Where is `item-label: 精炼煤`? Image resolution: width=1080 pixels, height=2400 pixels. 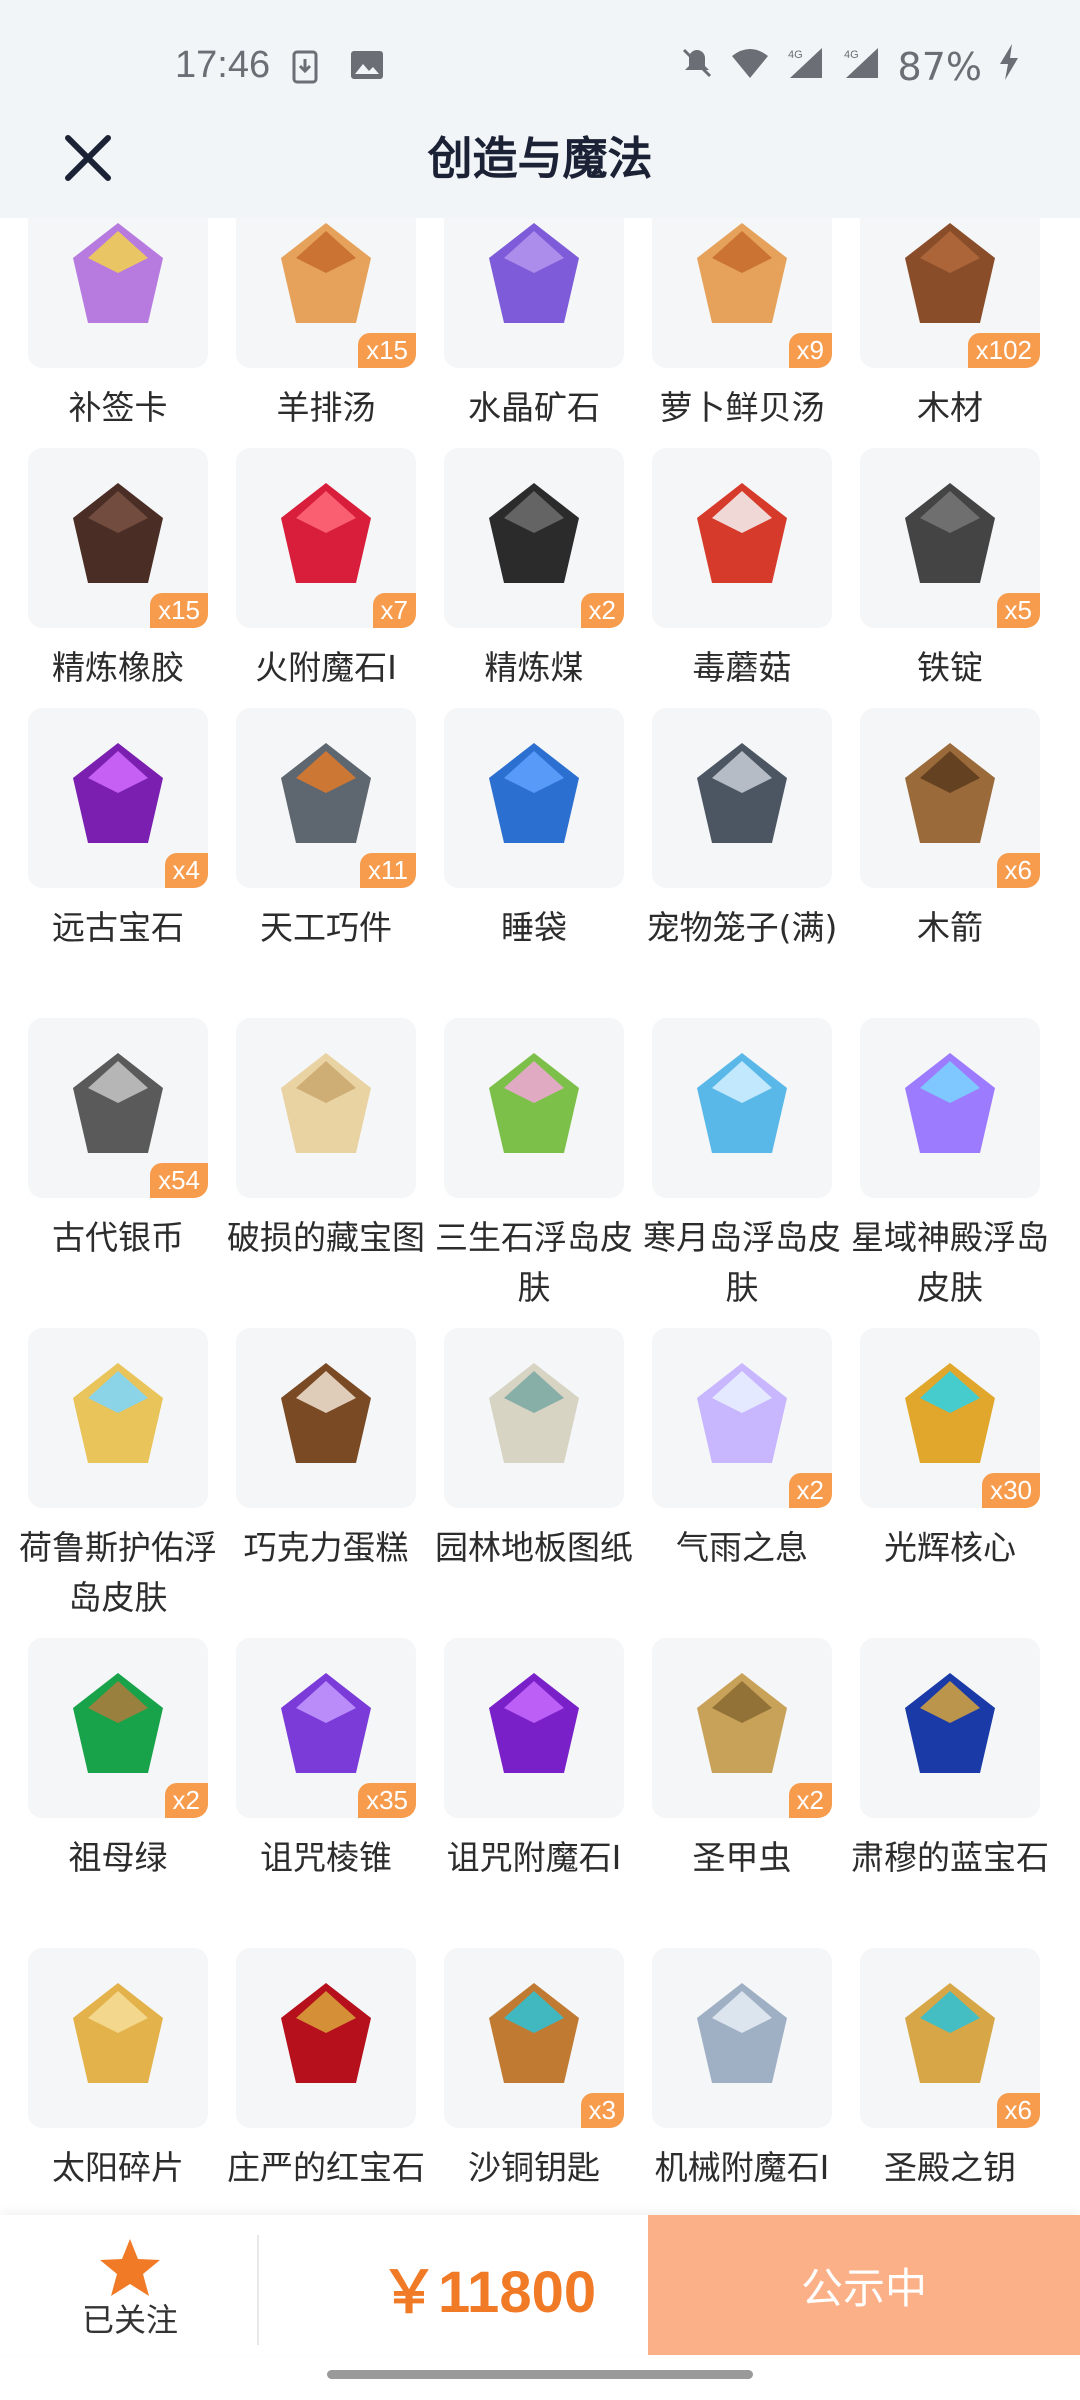 item-label: 精炼煤 is located at coordinates (534, 667).